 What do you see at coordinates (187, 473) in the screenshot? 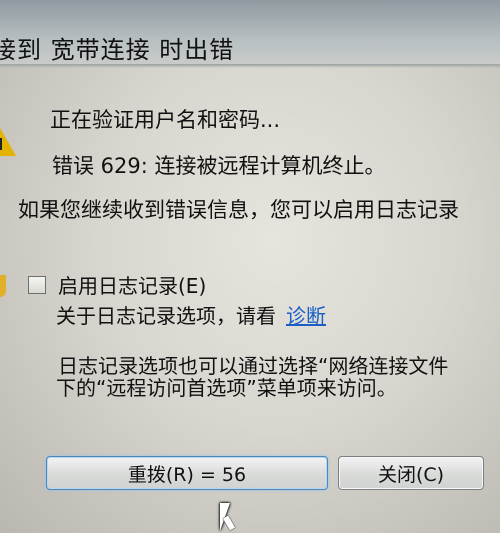
I see `redial-button: 重拨(R) = 56` at bounding box center [187, 473].